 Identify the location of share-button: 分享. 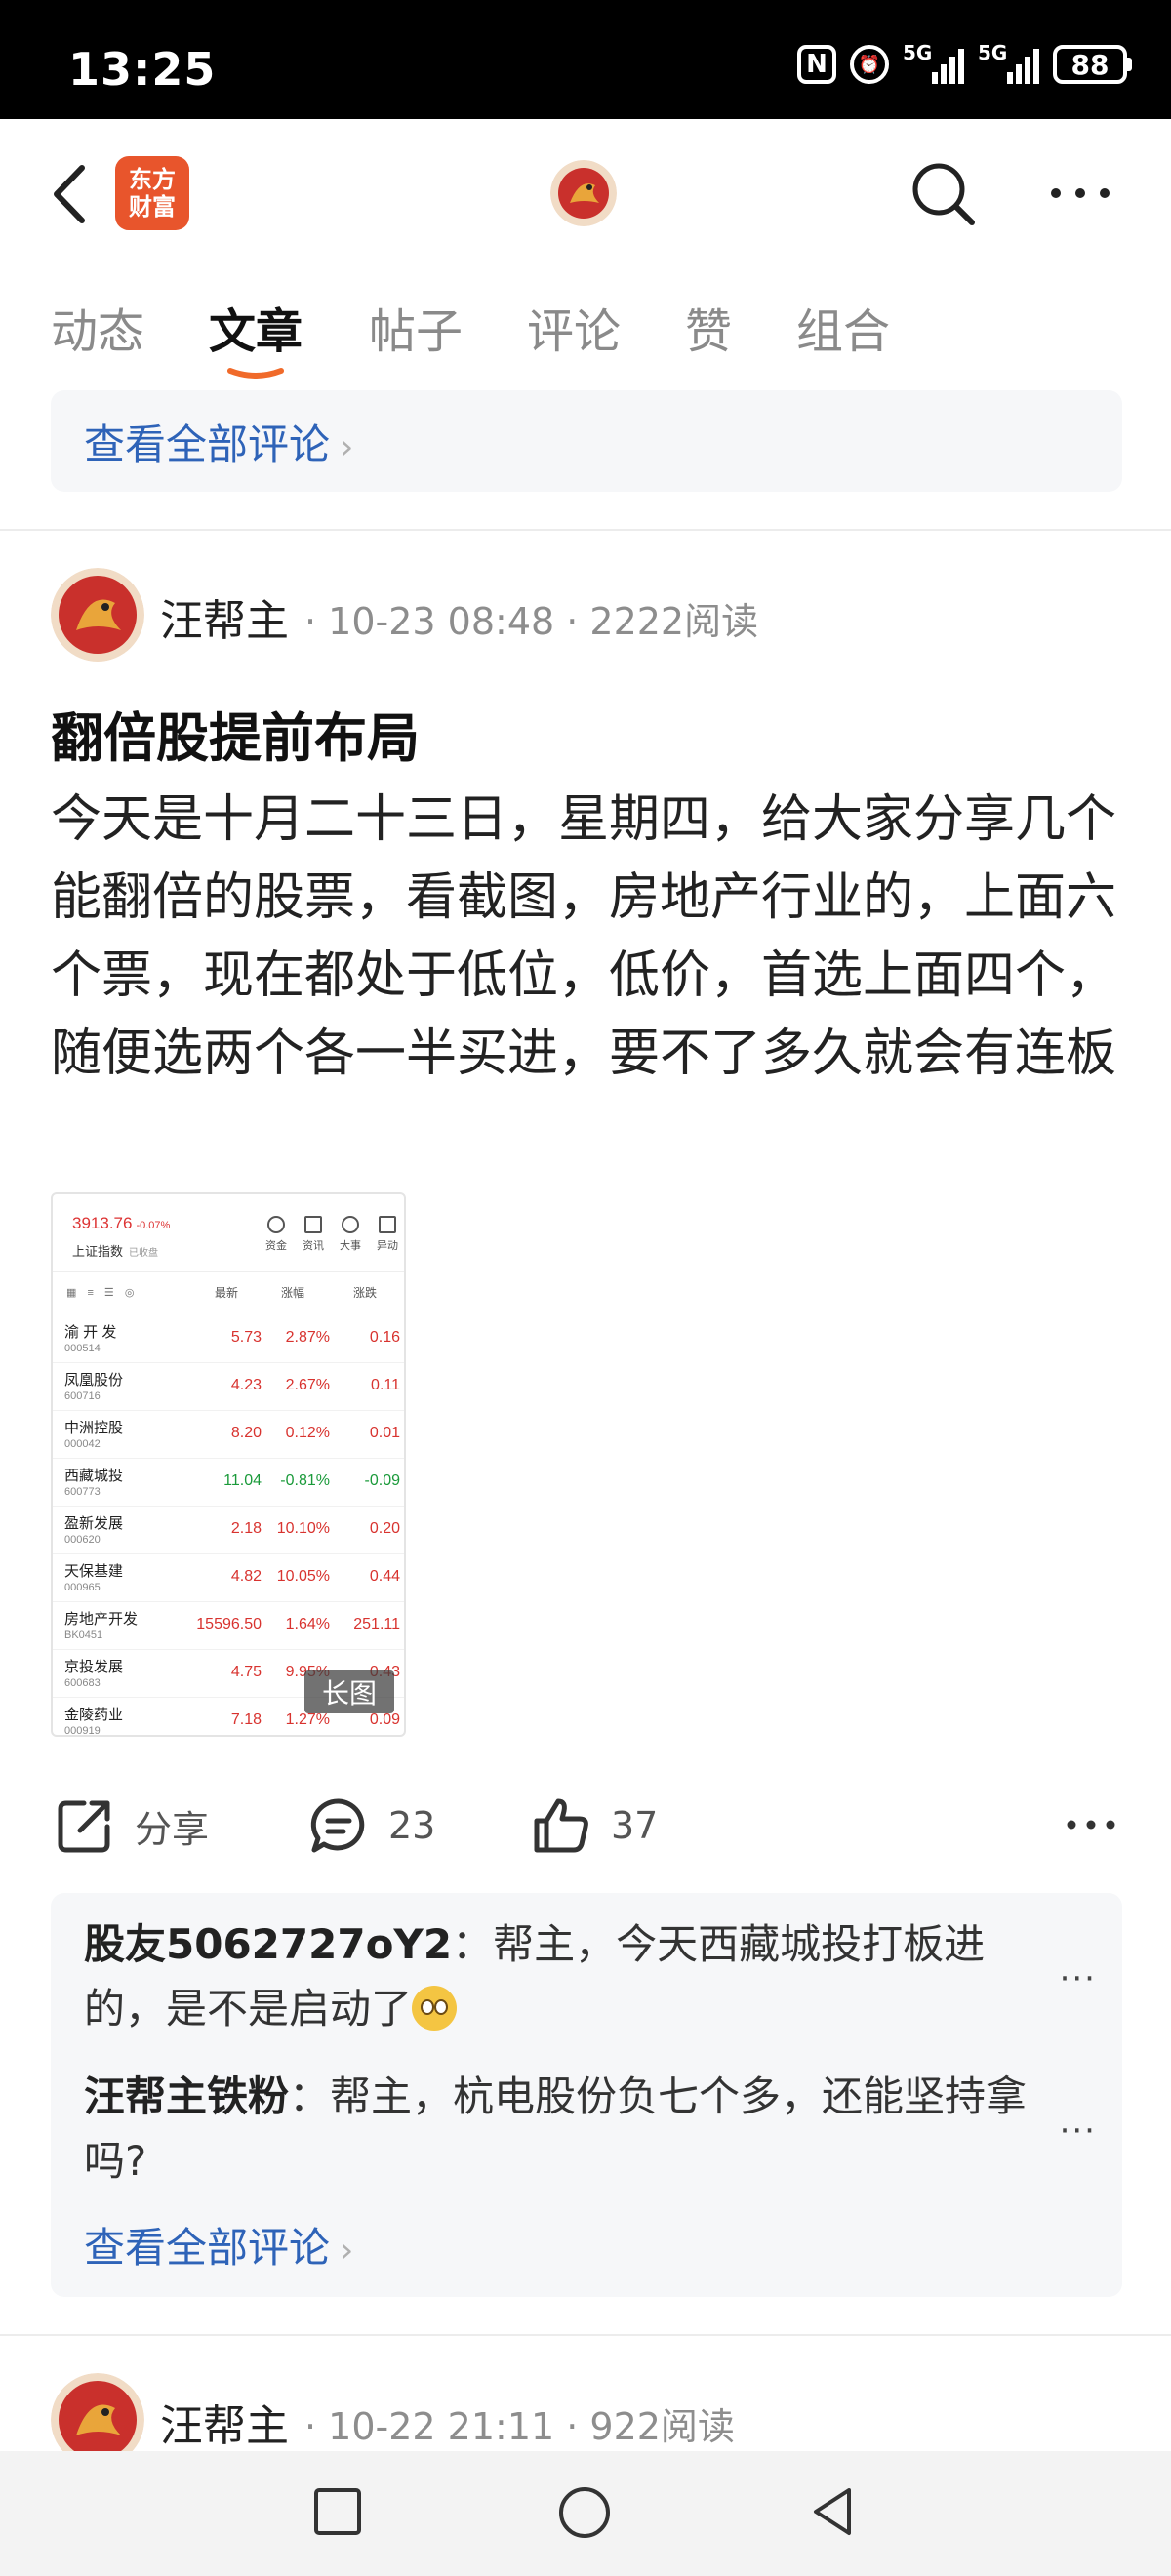
(132, 1825).